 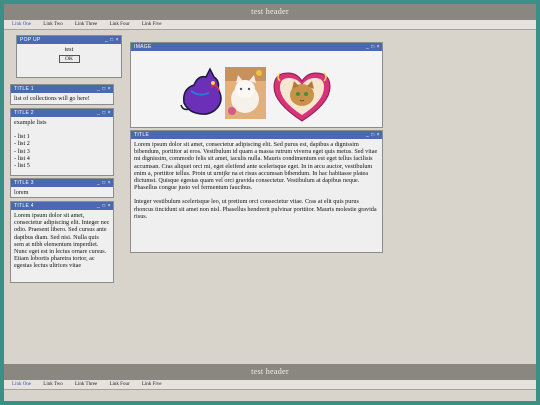 I want to click on nav-link-one: Link One, so click(x=21, y=24).